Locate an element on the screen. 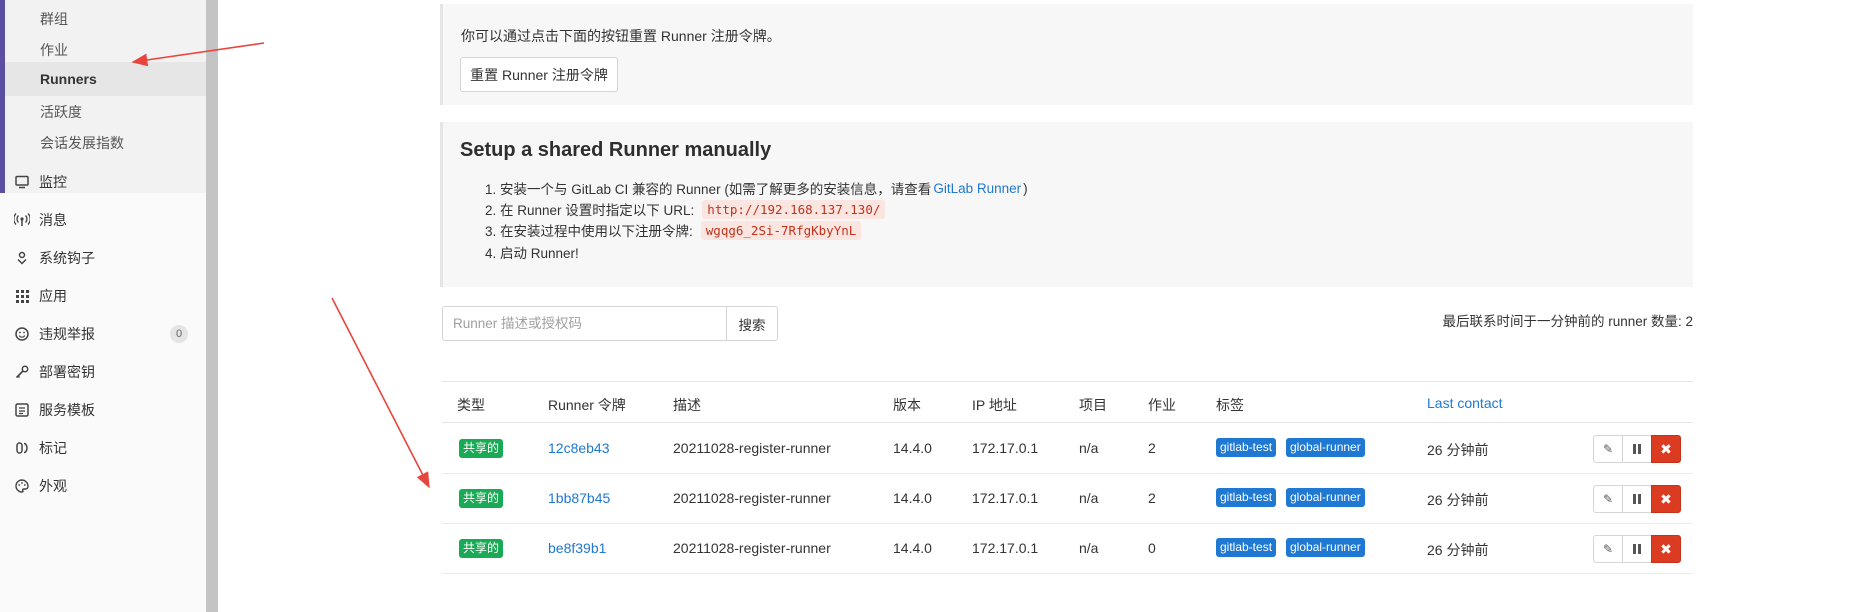  column-header-token: Runner 令牌 is located at coordinates (587, 405).